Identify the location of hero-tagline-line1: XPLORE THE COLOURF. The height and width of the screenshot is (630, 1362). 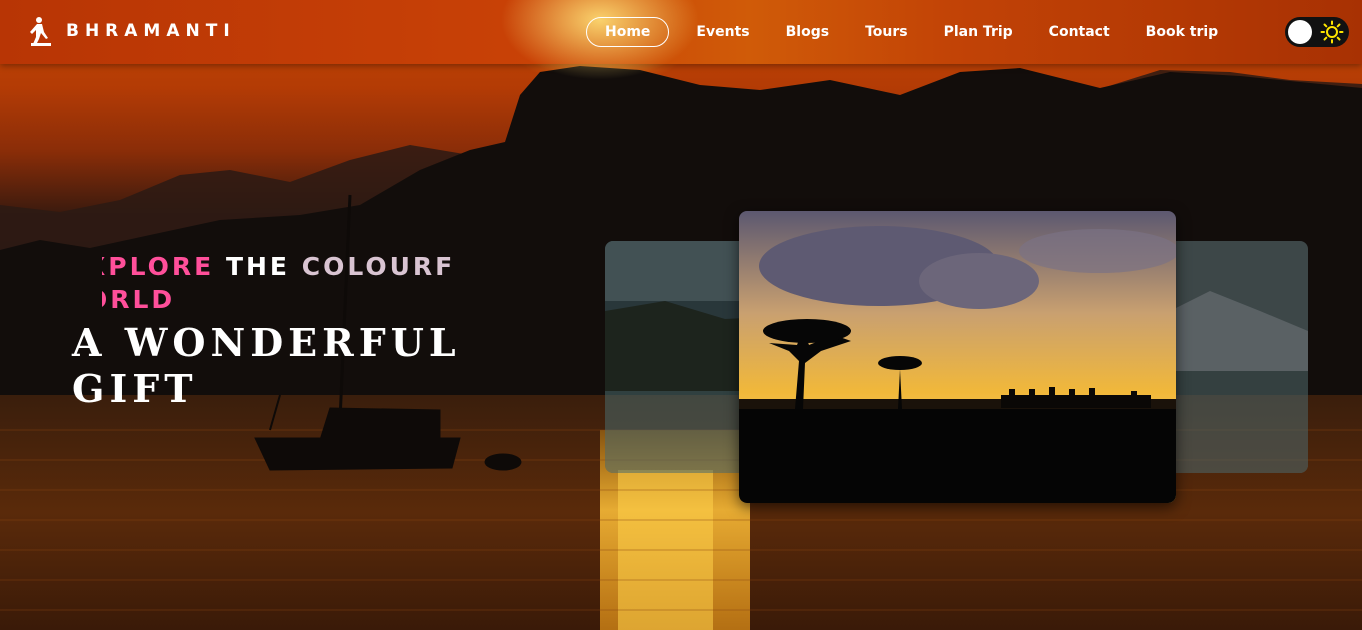
(297, 266).